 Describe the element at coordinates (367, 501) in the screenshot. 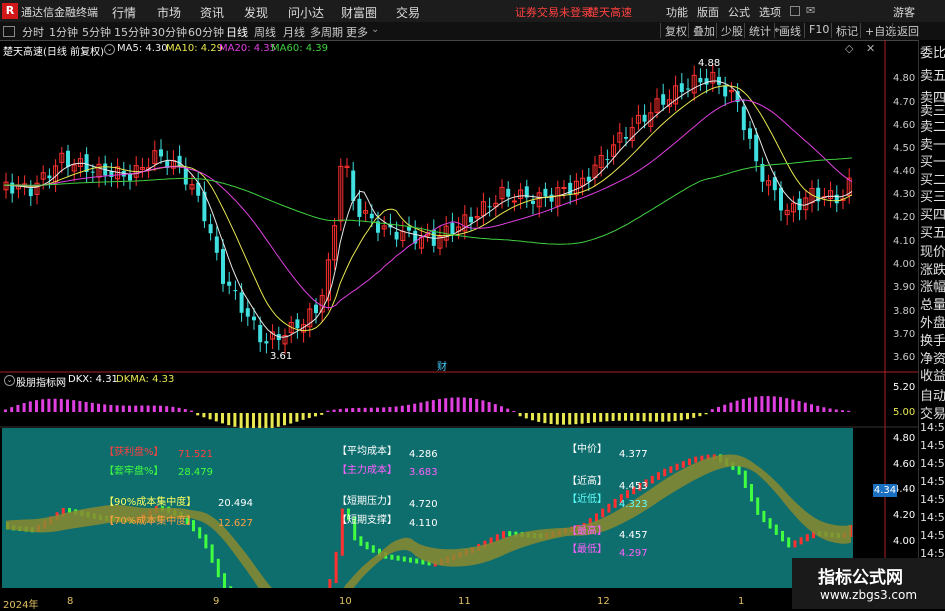

I see `short-press-label: 【短期压力】` at that location.